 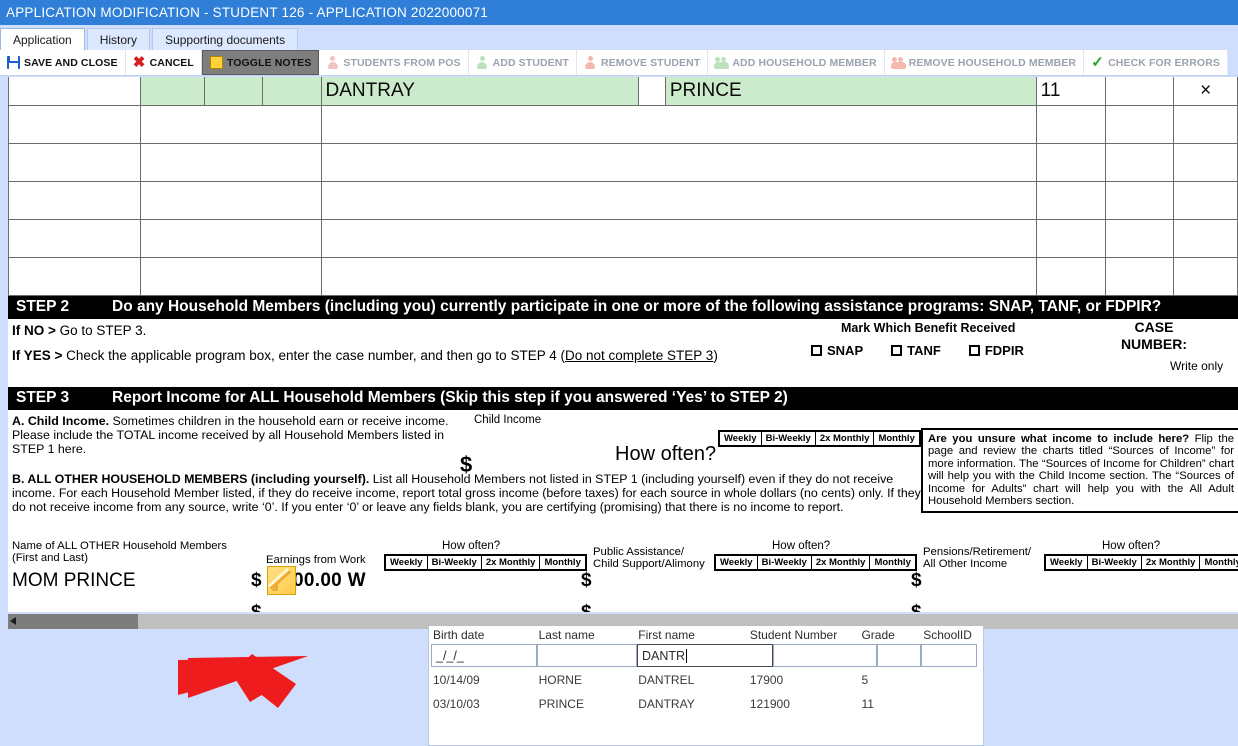 What do you see at coordinates (1070, 124) in the screenshot?
I see `row2-grade` at bounding box center [1070, 124].